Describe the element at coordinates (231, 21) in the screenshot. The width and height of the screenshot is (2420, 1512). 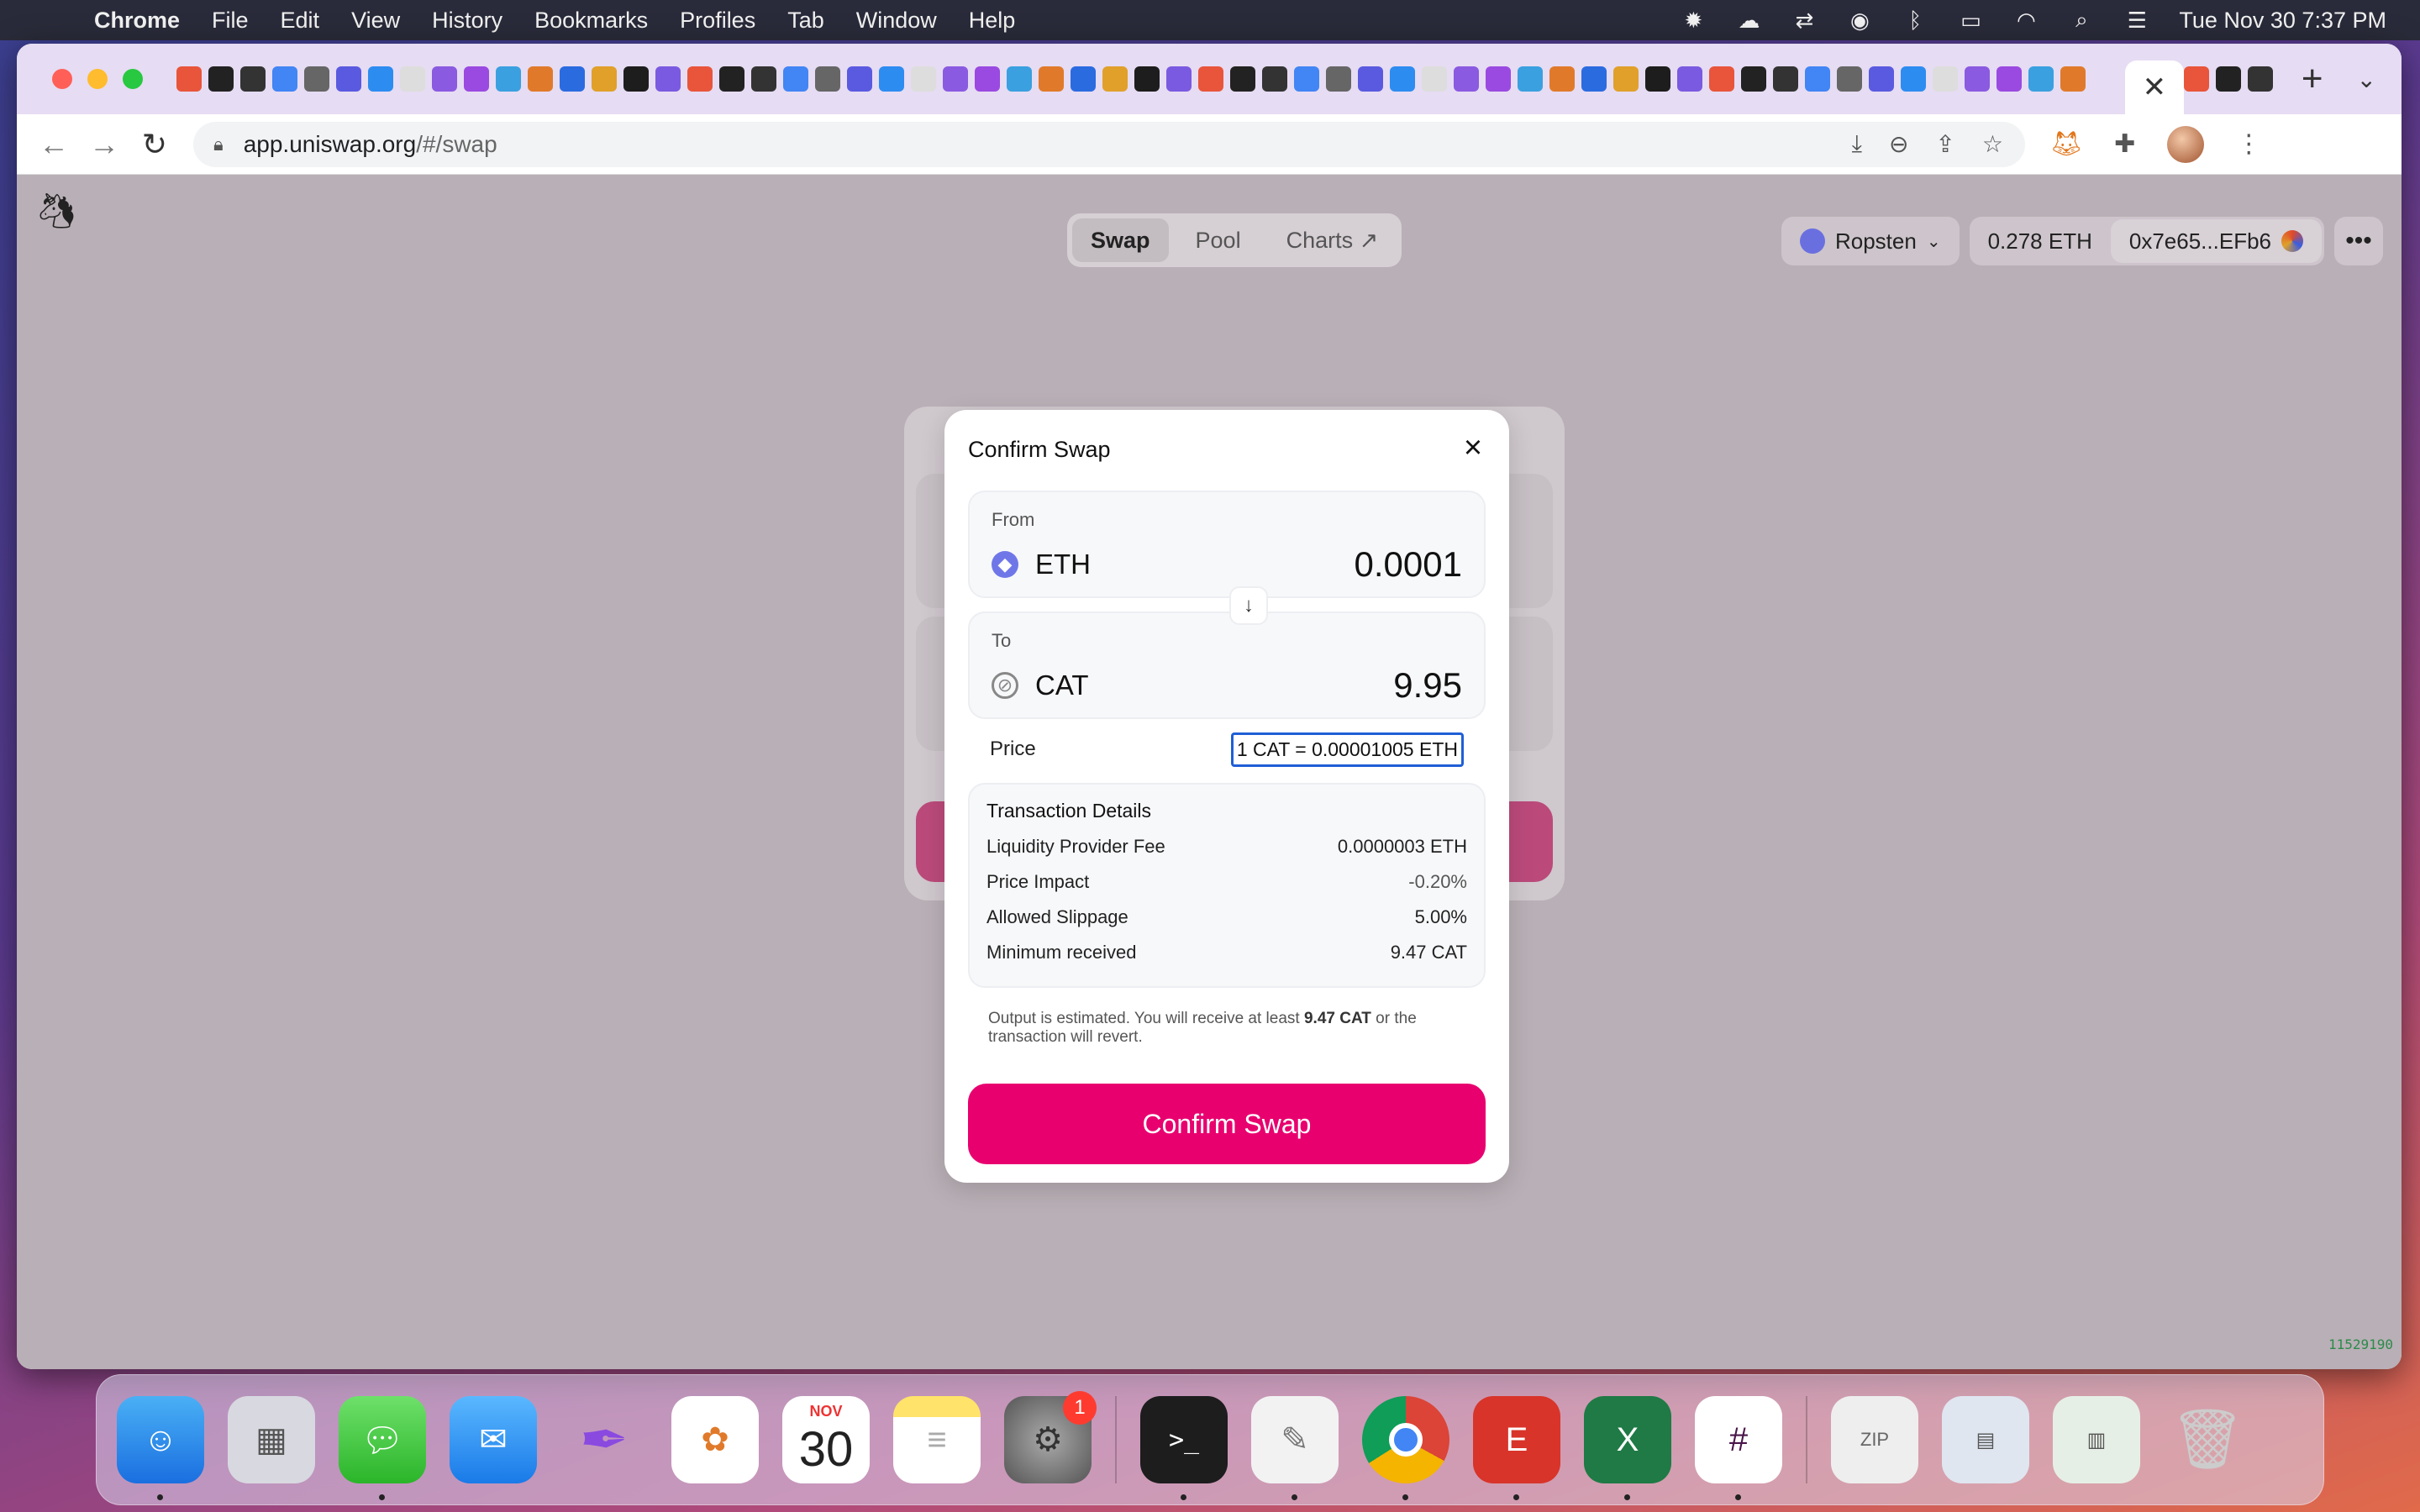
I see `menu-file: File` at that location.